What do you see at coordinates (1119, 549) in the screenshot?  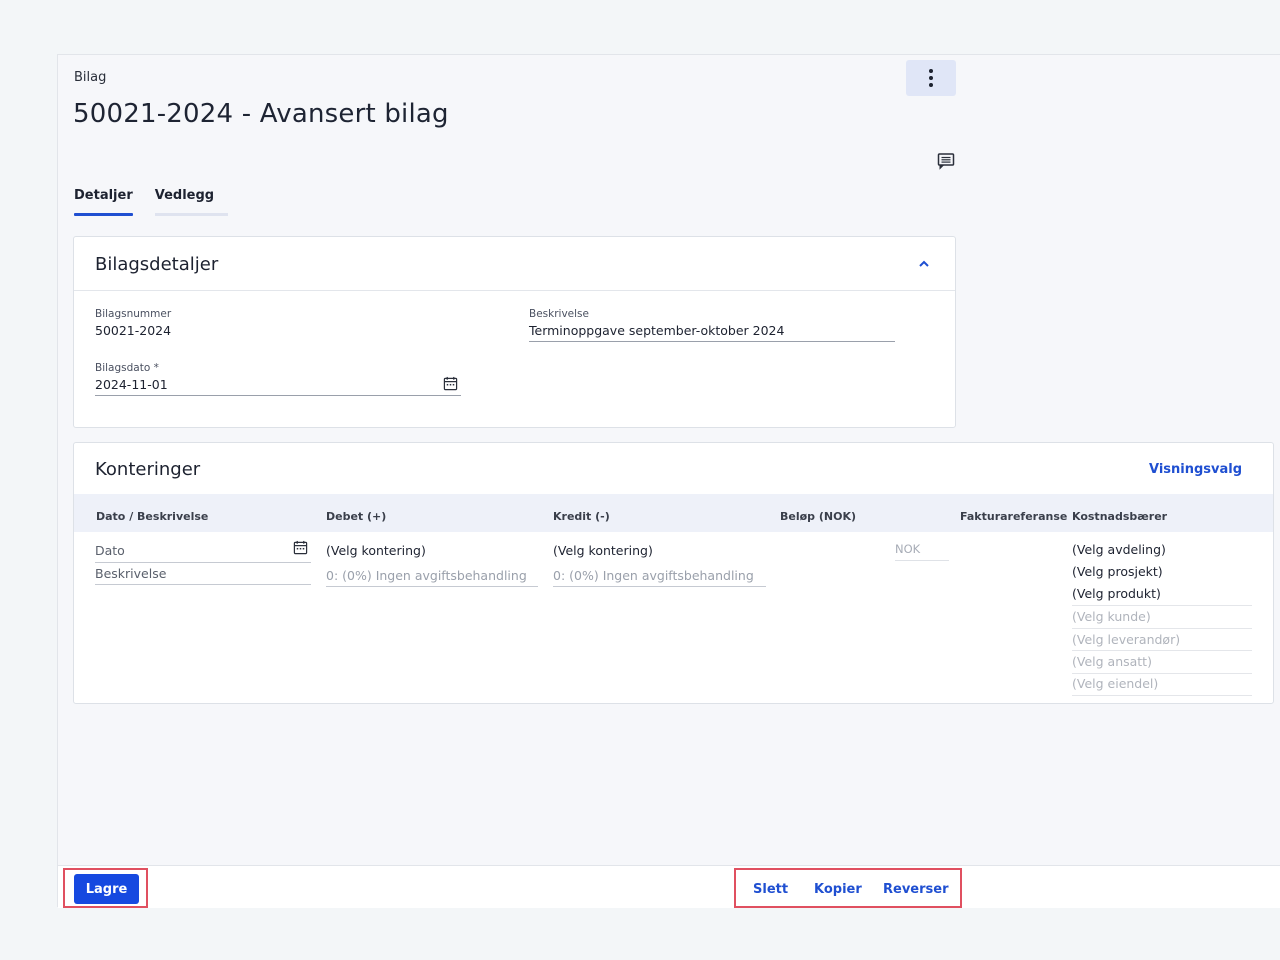 I see `department-select: (Velg avdeling)` at bounding box center [1119, 549].